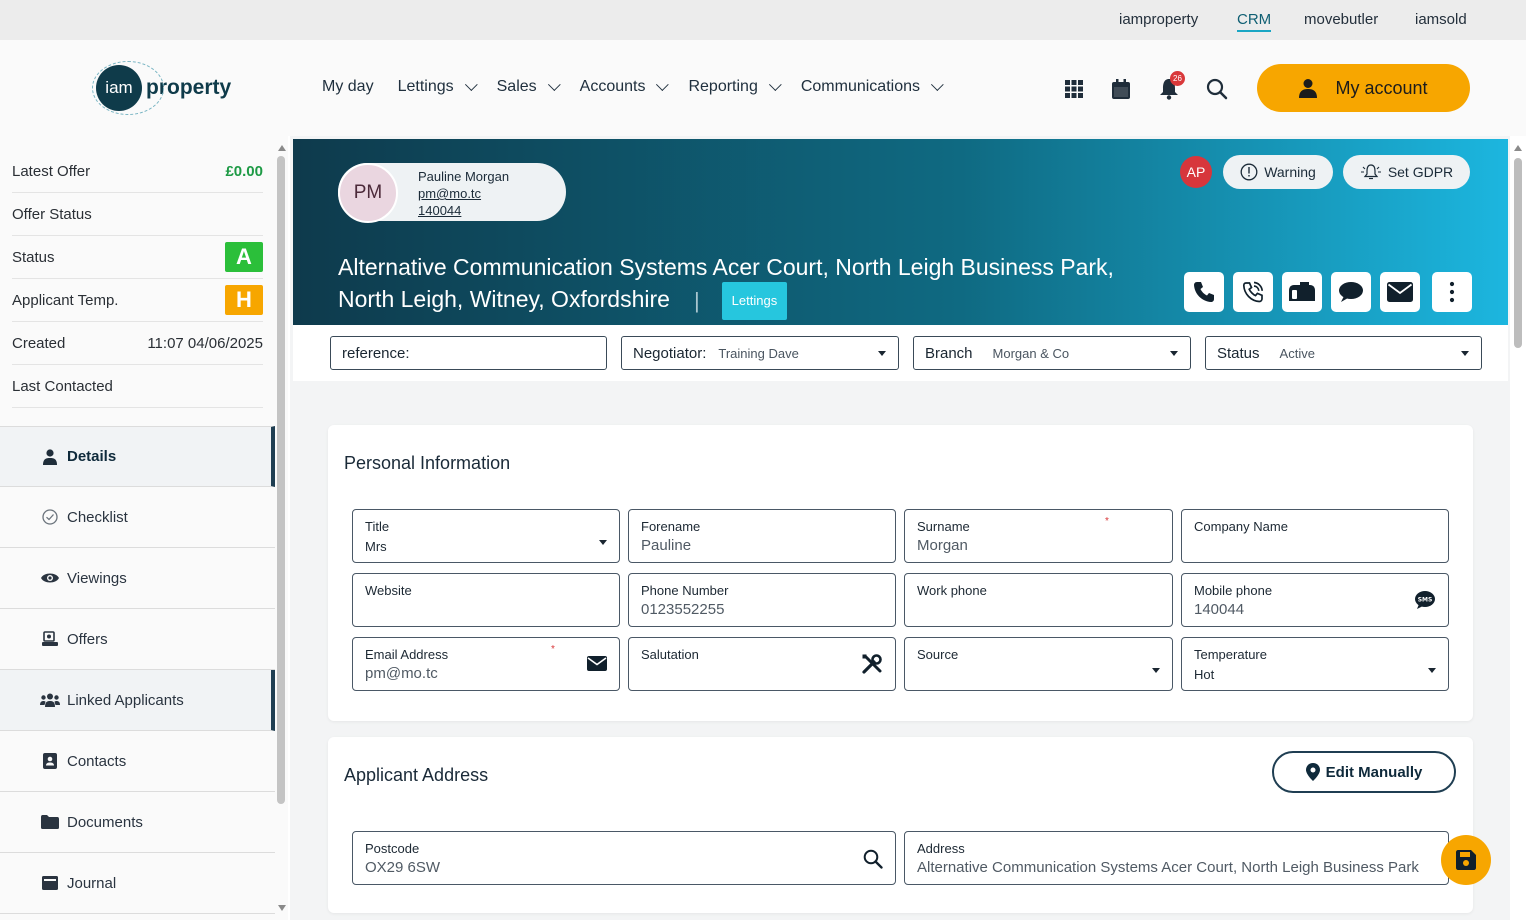 Image resolution: width=1526 pixels, height=920 pixels. Describe the element at coordinates (463, 210) in the screenshot. I see `applicant-phone-link: 140044` at that location.